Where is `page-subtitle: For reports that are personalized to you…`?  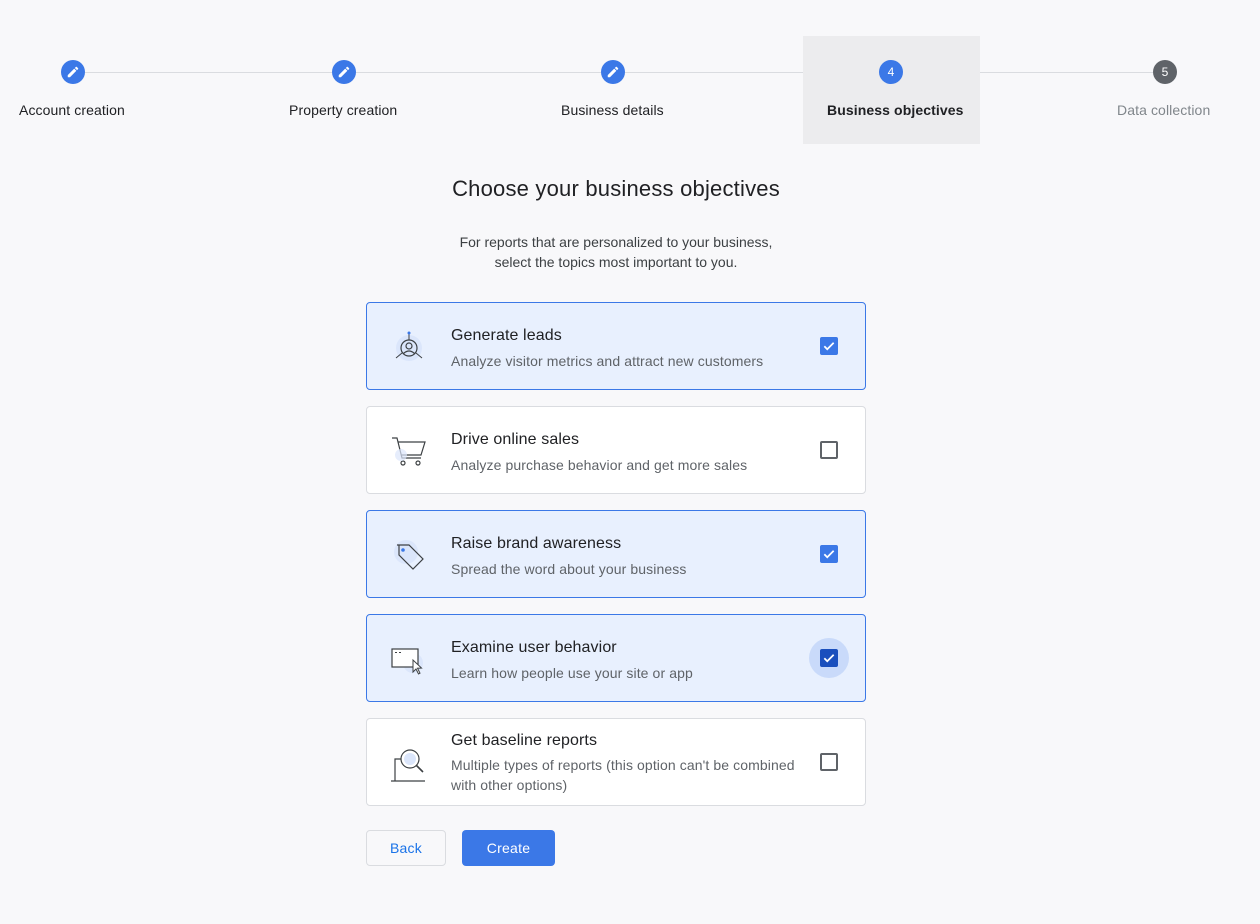
page-subtitle: For reports that are personalized to you… is located at coordinates (616, 252).